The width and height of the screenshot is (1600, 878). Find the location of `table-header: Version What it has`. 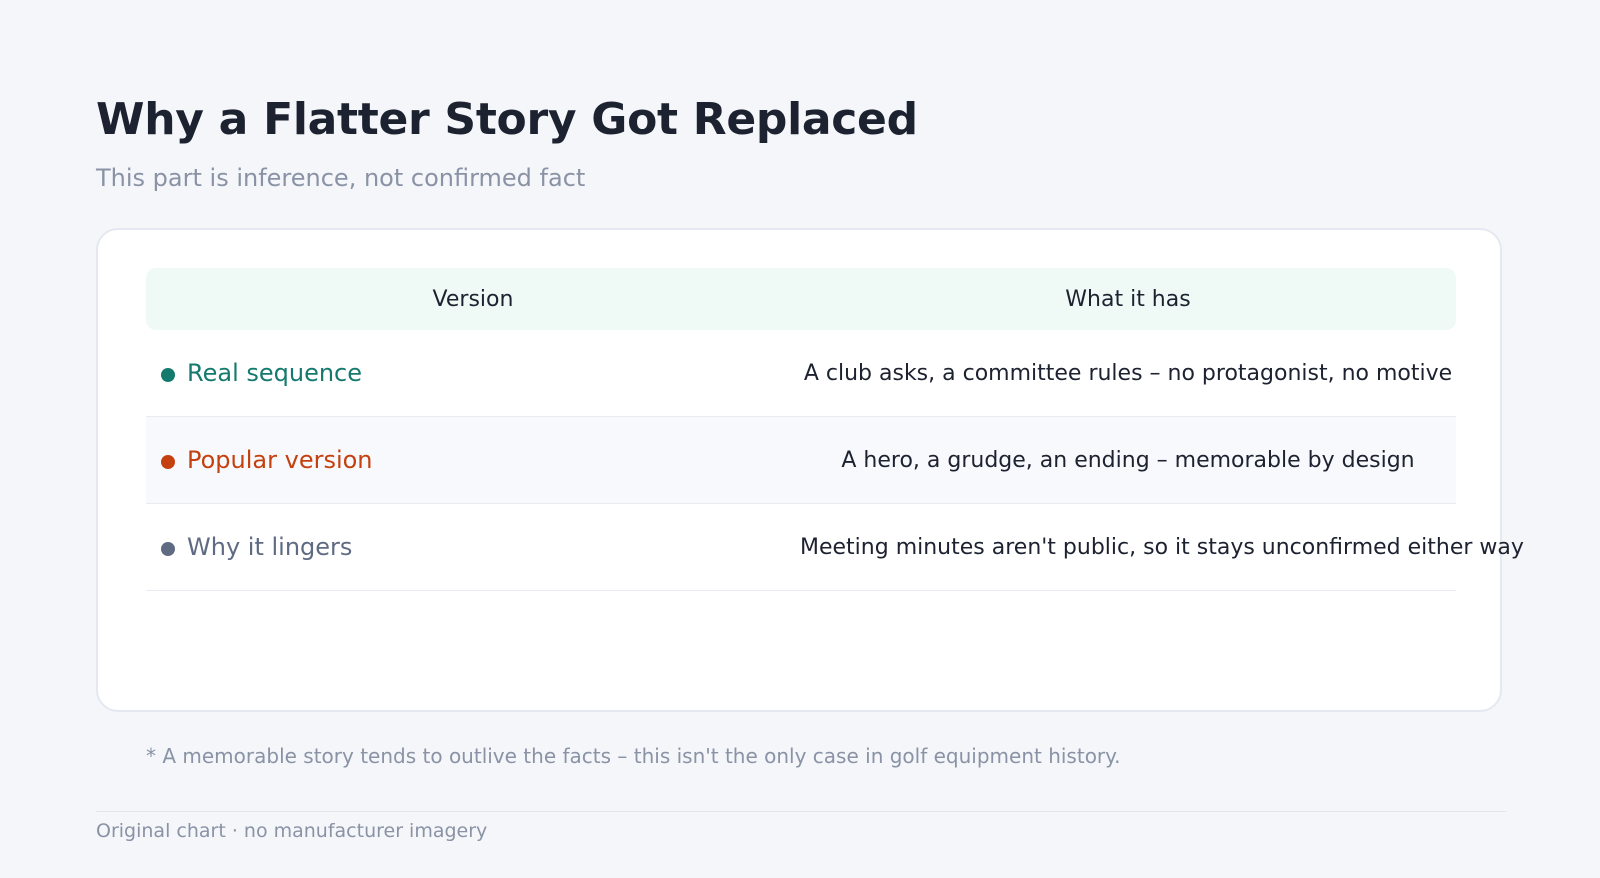

table-header: Version What it has is located at coordinates (801, 299).